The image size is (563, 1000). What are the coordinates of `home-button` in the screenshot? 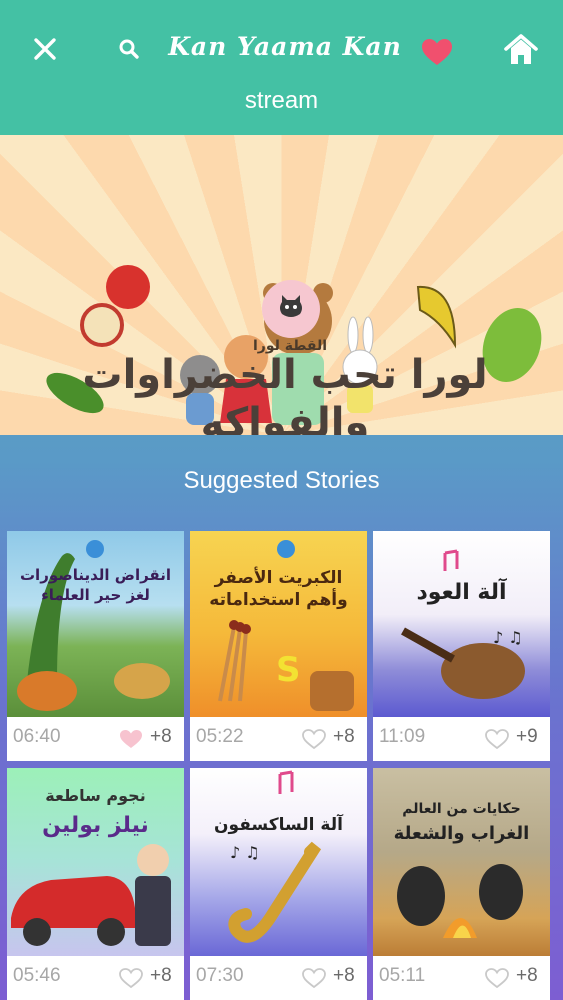 It's located at (521, 50).